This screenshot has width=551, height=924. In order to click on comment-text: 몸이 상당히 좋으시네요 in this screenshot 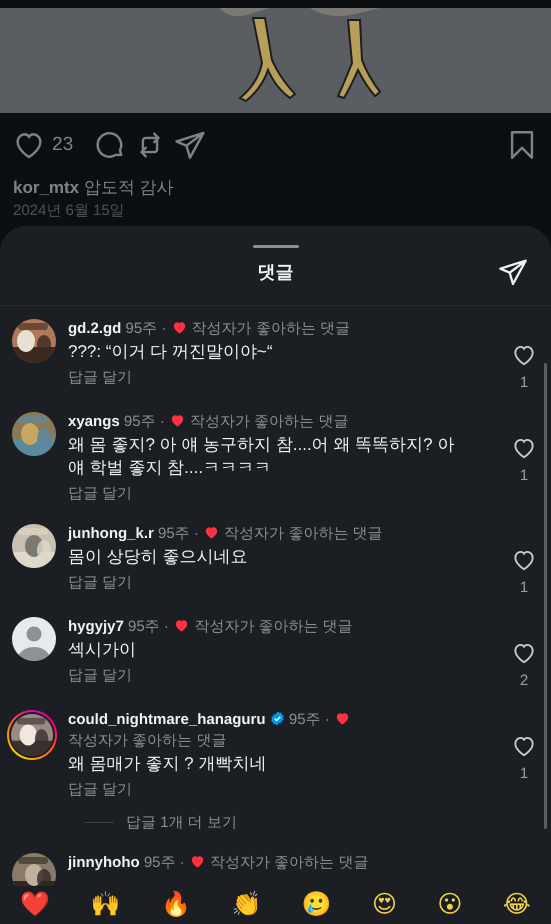, I will do `click(158, 557)`.